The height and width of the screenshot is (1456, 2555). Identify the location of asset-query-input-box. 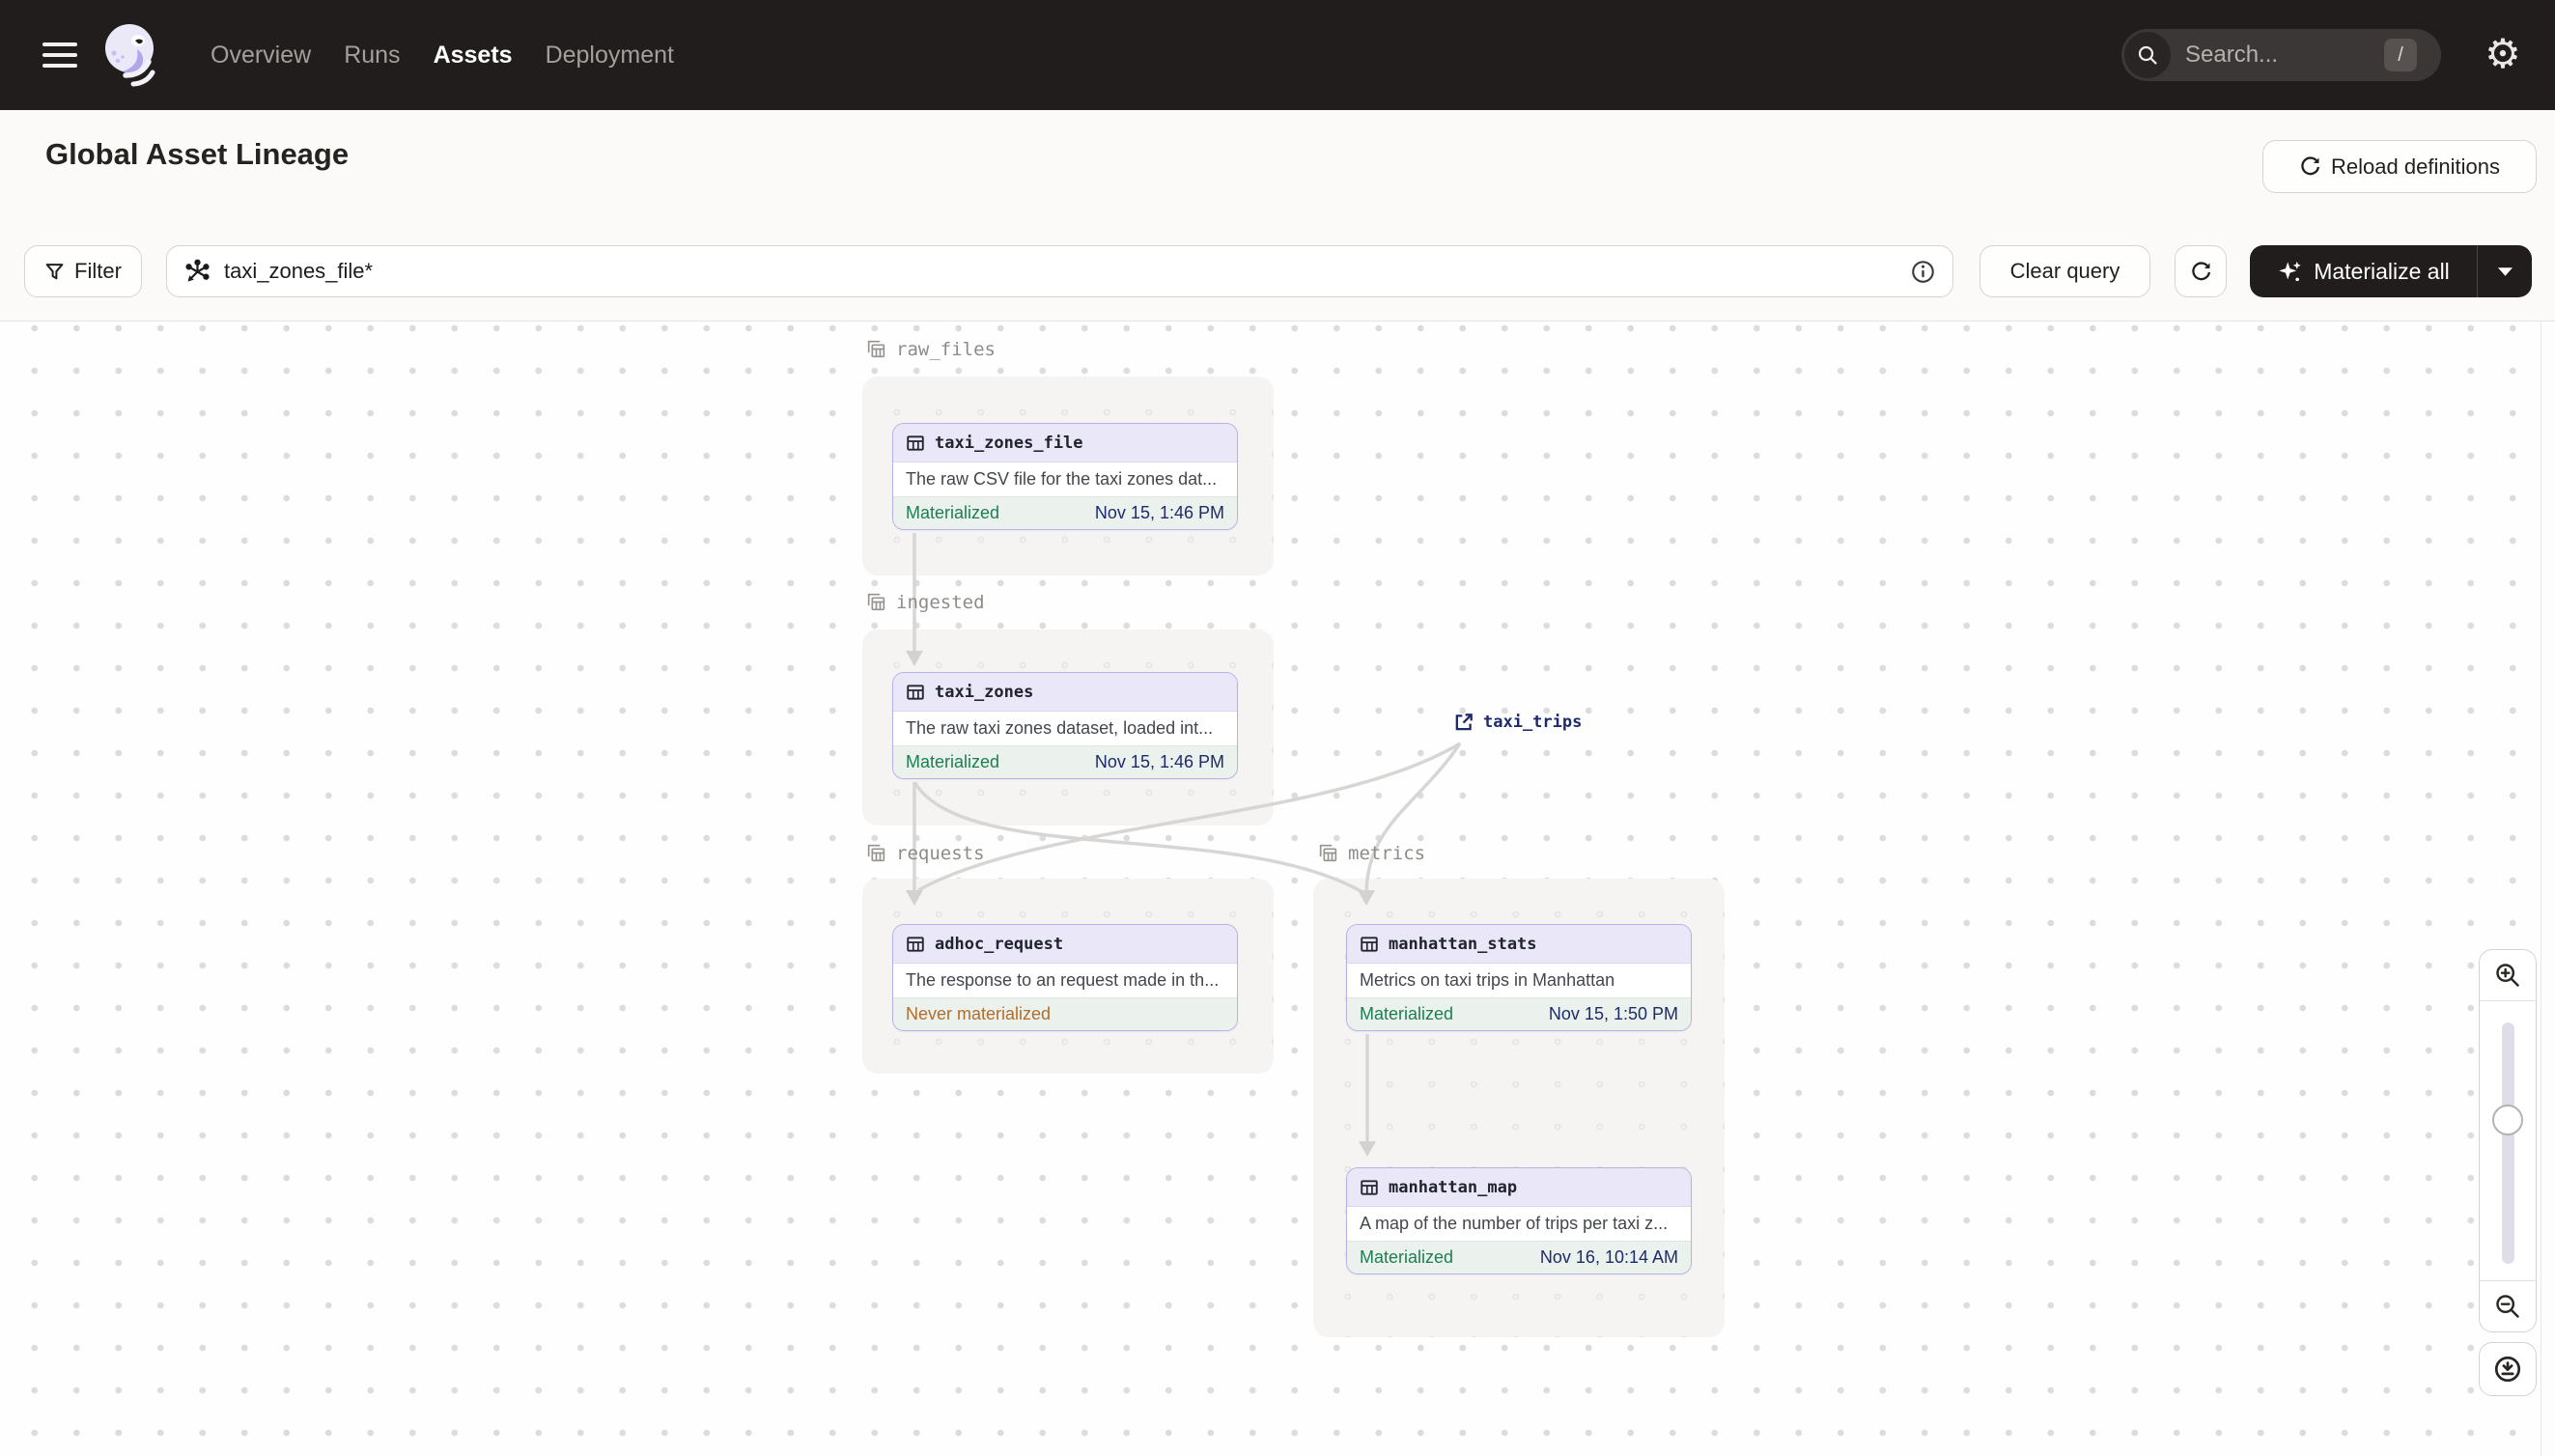
(1059, 271).